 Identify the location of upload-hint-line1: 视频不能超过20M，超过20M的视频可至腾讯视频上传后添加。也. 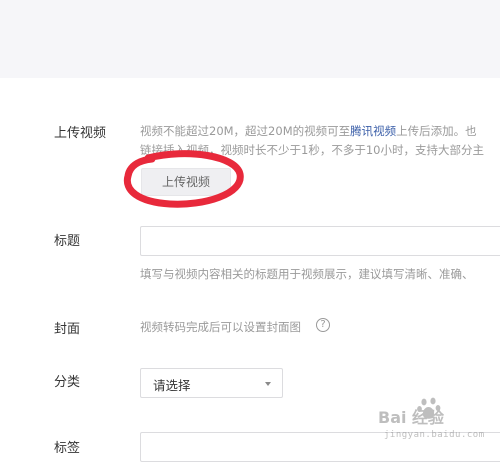
(320, 131).